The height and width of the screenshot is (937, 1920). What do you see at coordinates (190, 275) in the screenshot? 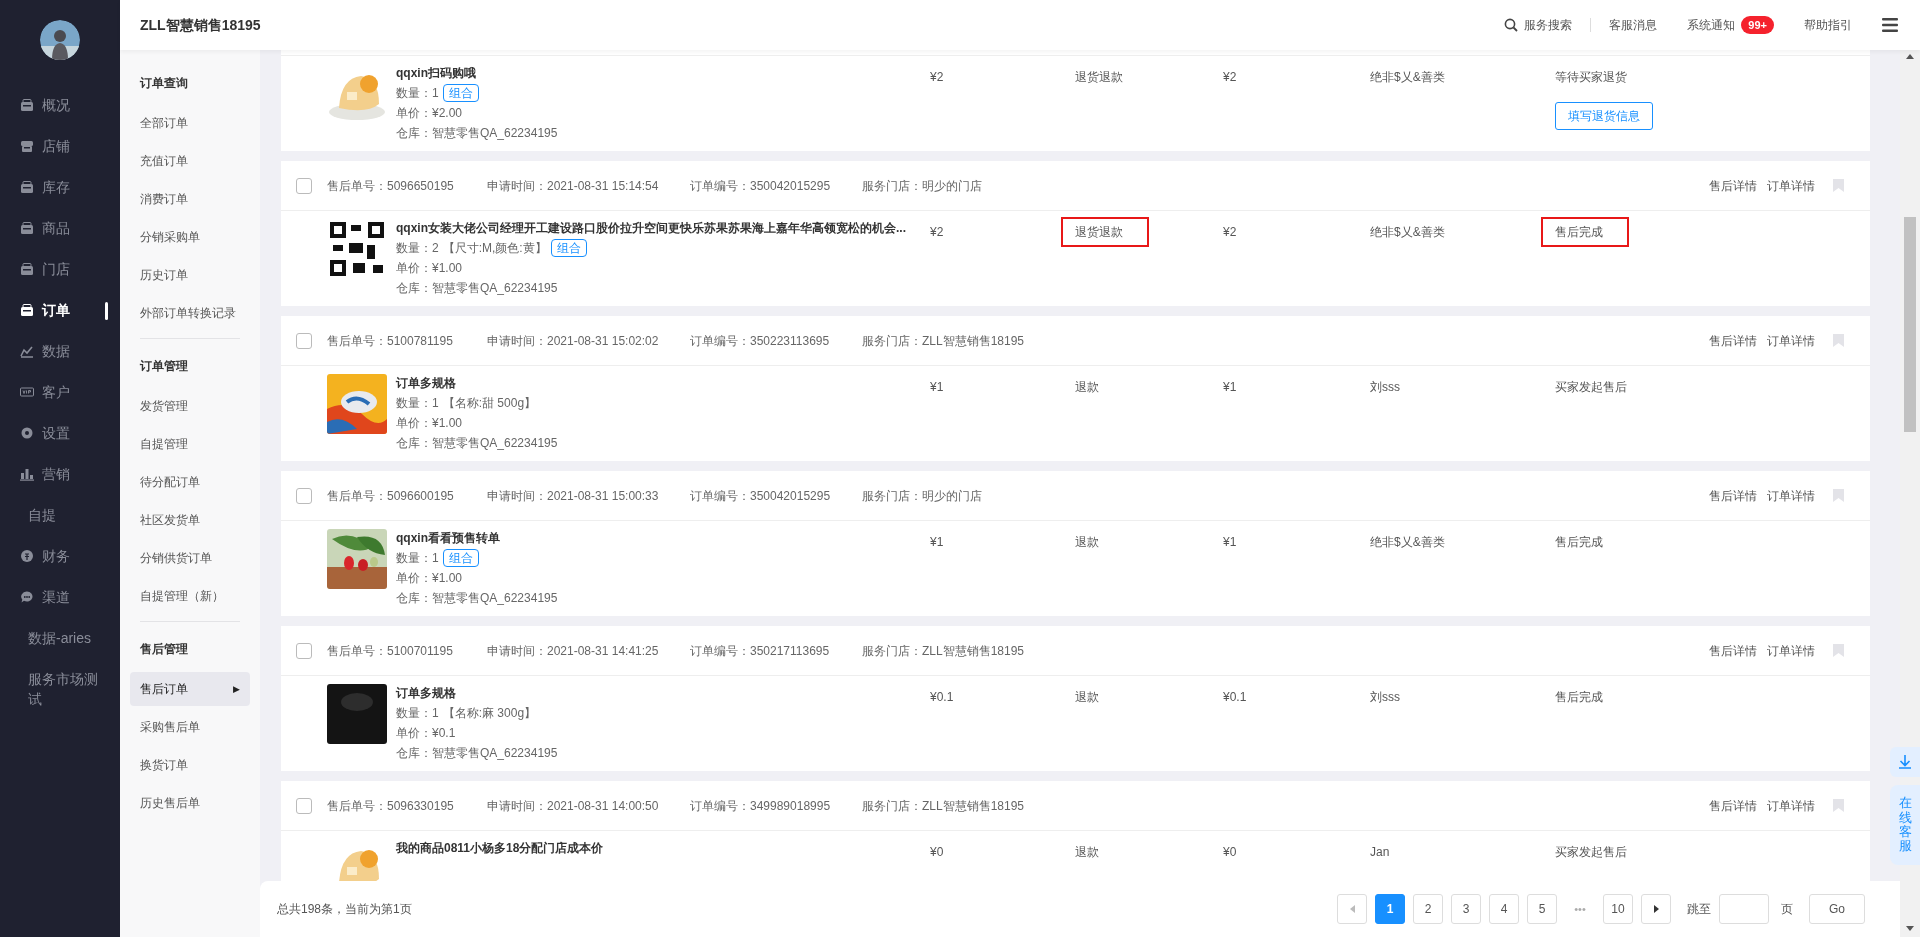
I see `submenu-item: 历史订单` at bounding box center [190, 275].